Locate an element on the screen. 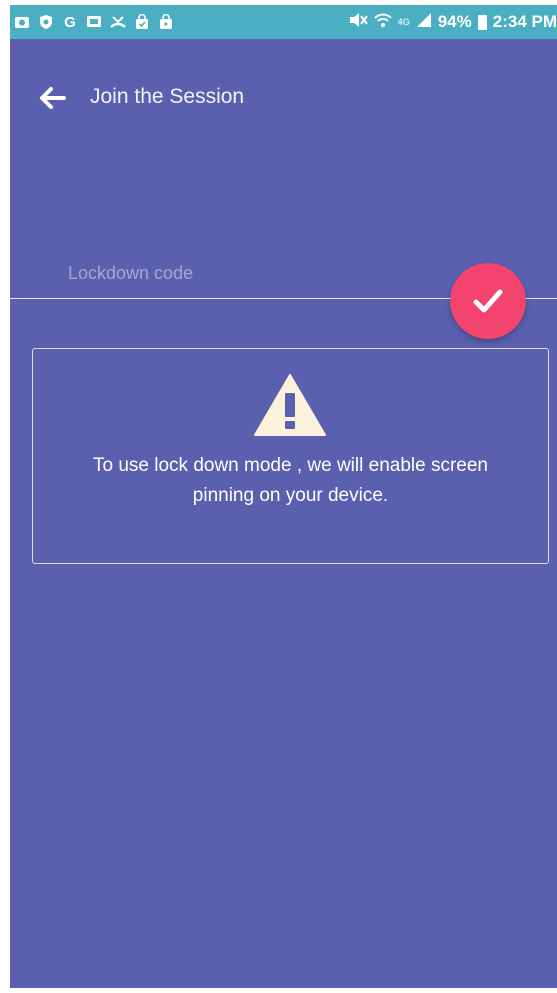 This screenshot has height=993, width=557. submit-button is located at coordinates (488, 301).